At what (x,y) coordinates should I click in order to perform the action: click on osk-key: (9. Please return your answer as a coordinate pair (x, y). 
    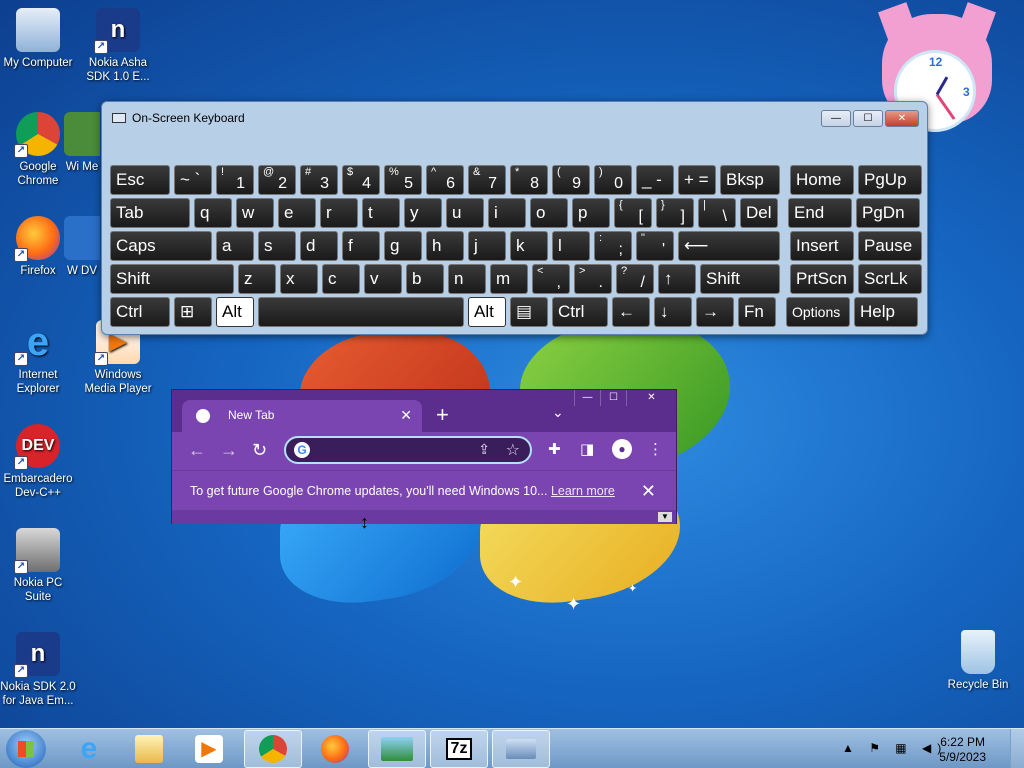
    Looking at the image, I should click on (571, 180).